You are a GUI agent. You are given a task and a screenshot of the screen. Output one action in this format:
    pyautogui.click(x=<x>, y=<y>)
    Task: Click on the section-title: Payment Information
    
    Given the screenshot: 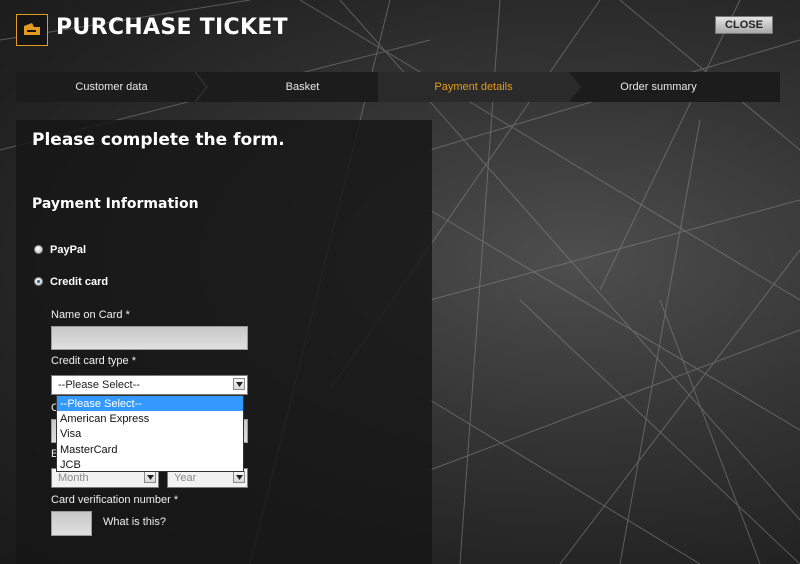 What is the action you would take?
    pyautogui.click(x=115, y=204)
    